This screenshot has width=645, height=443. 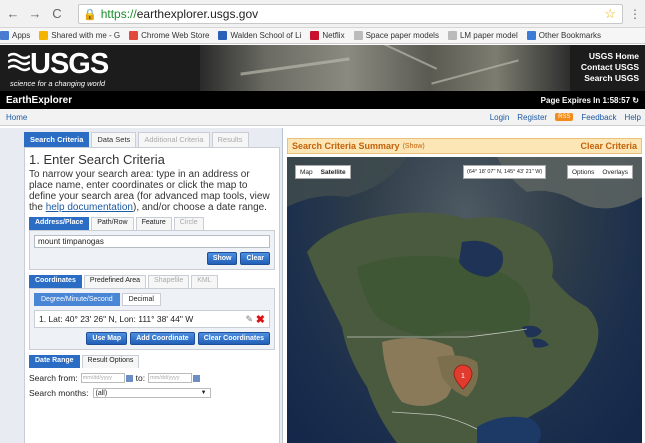 I want to click on banner-aerial-photo, so click(x=385, y=68).